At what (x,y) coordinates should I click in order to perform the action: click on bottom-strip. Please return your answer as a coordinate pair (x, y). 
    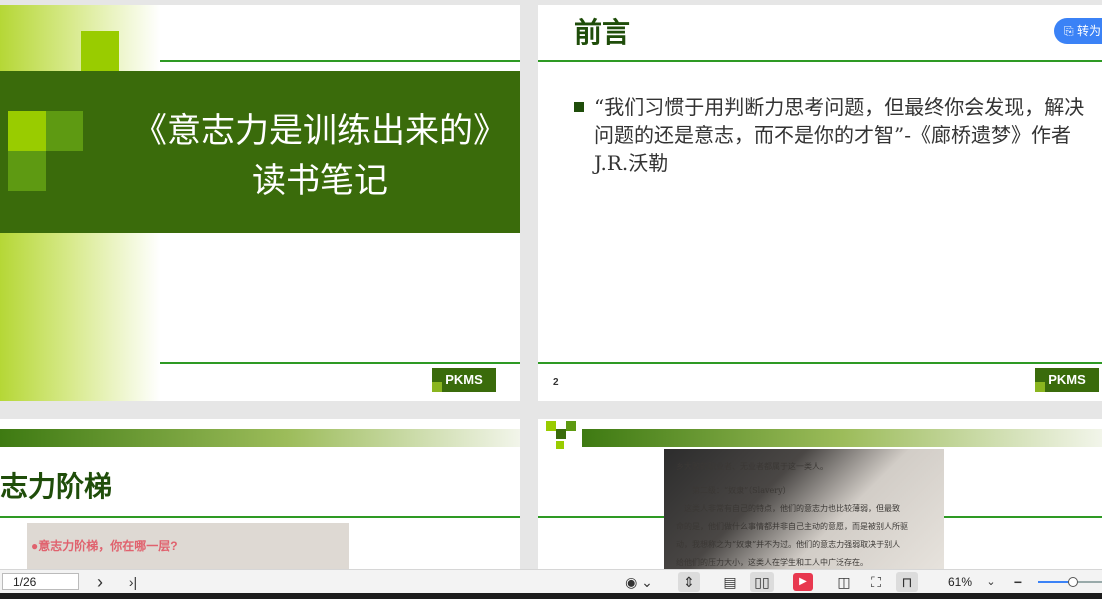
    Looking at the image, I should click on (551, 596).